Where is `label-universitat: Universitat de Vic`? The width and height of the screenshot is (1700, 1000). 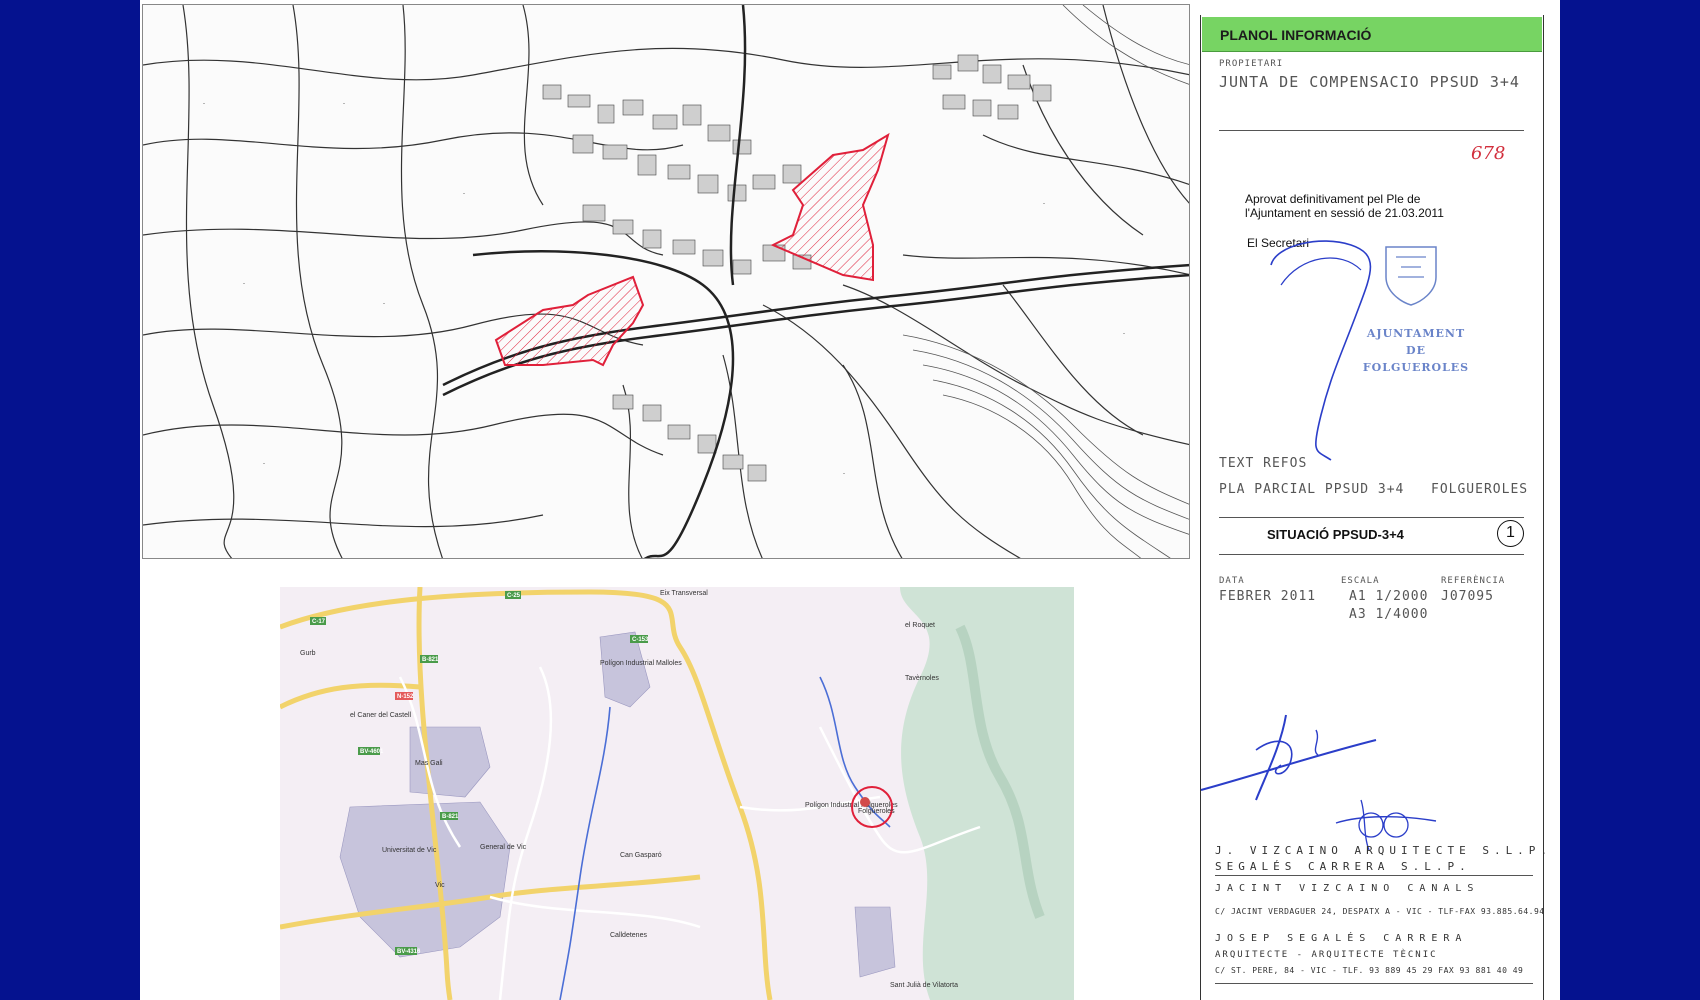 label-universitat: Universitat de Vic is located at coordinates (409, 850).